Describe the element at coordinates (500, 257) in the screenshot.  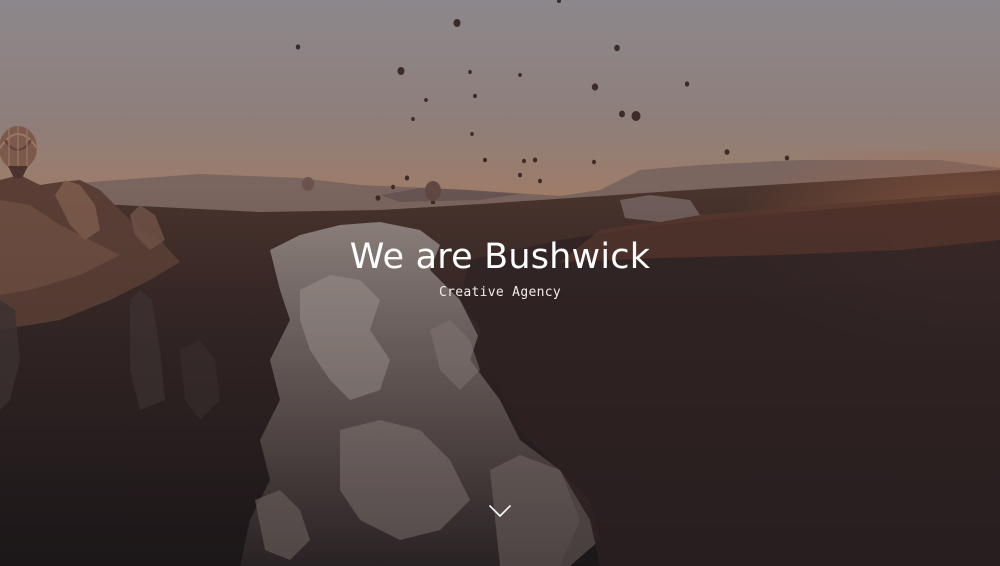
I see `hero-title: We are Bushwick` at that location.